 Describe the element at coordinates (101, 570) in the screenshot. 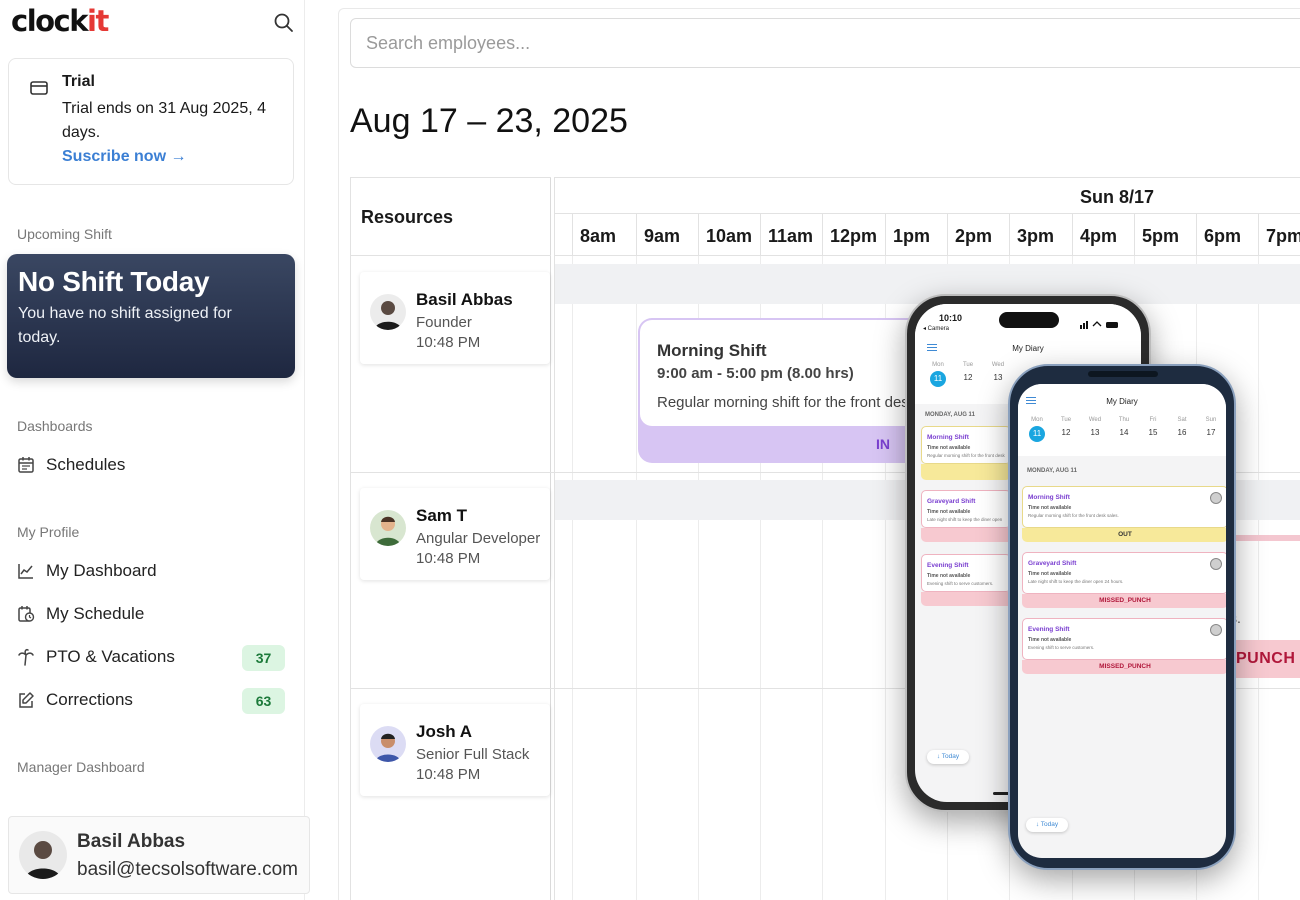

I see `nav-label: My Dashboard` at that location.